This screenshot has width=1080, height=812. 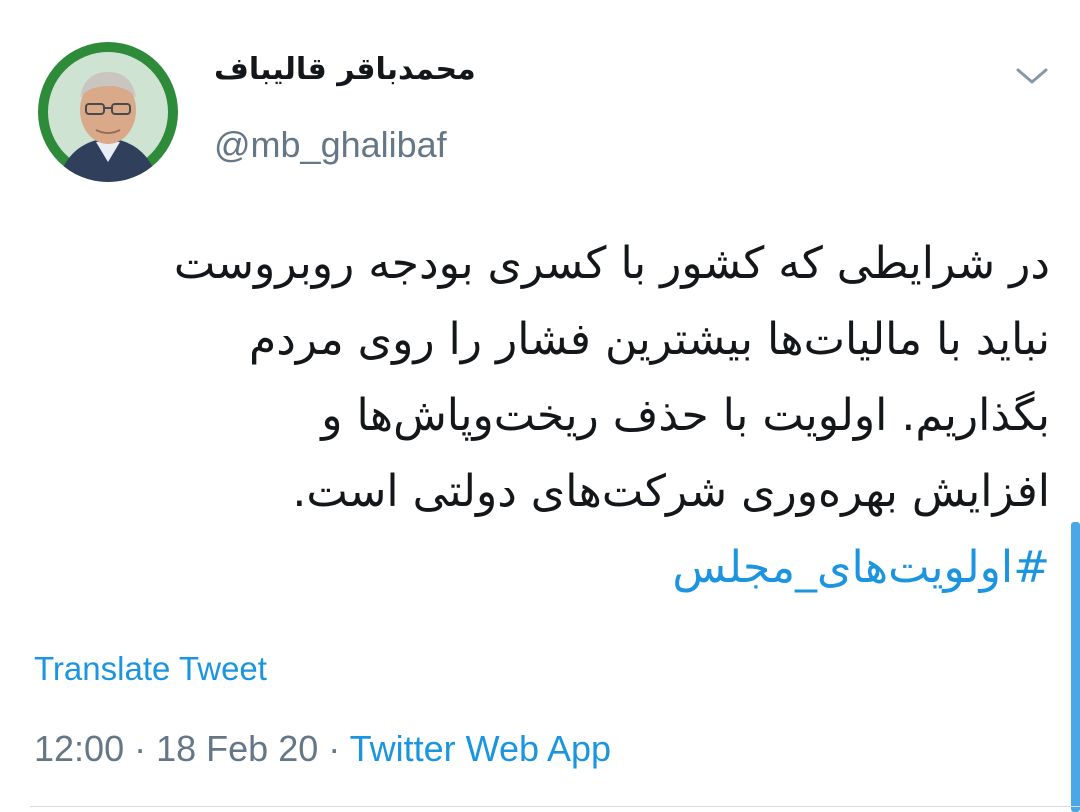 What do you see at coordinates (322, 749) in the screenshot?
I see `tweet-meta: 12:00 · 18 Feb 20 · Twitter Web App` at bounding box center [322, 749].